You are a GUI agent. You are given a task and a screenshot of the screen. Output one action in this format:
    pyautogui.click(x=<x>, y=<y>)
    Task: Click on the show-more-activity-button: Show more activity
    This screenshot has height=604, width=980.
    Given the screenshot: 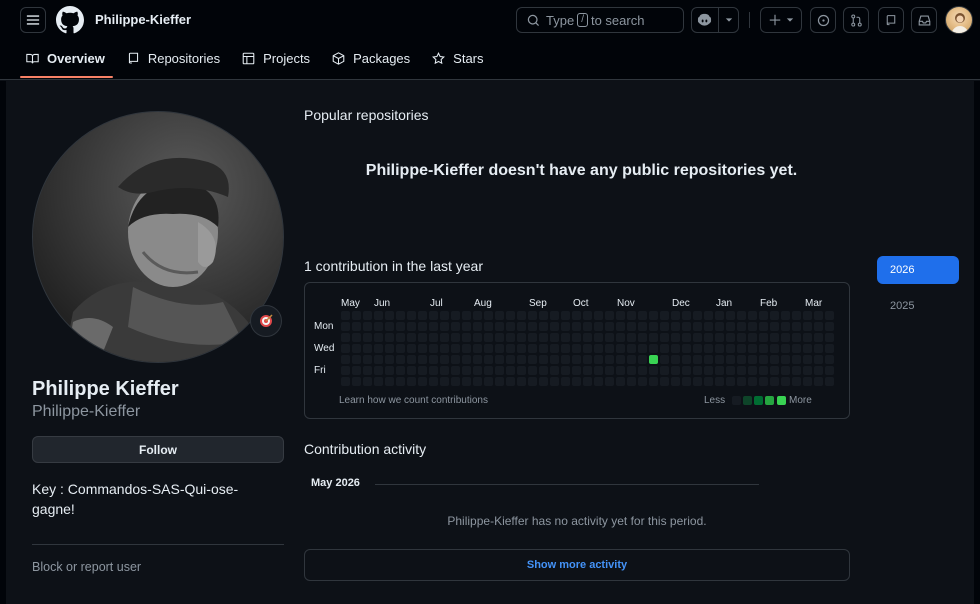 What is the action you would take?
    pyautogui.click(x=577, y=565)
    